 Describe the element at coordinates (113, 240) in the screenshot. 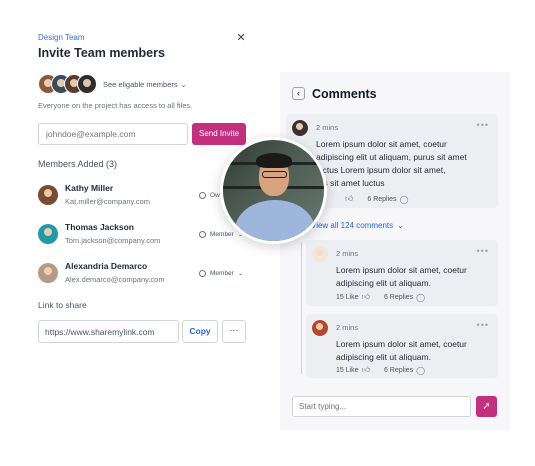

I see `member-email: Tom.jackson@company.com` at that location.